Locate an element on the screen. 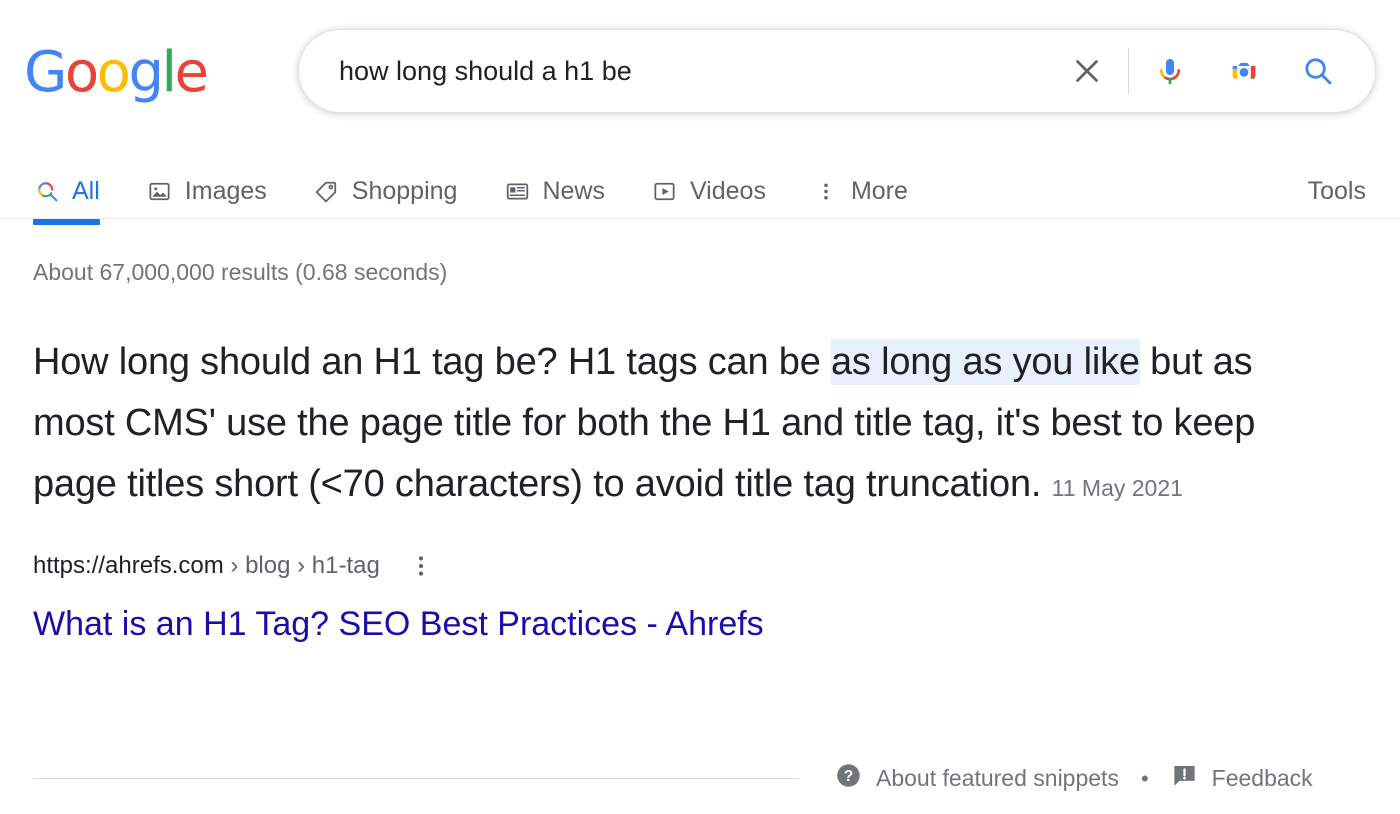 This screenshot has width=1400, height=814. question-mark-circle-icon: ? is located at coordinates (848, 778).